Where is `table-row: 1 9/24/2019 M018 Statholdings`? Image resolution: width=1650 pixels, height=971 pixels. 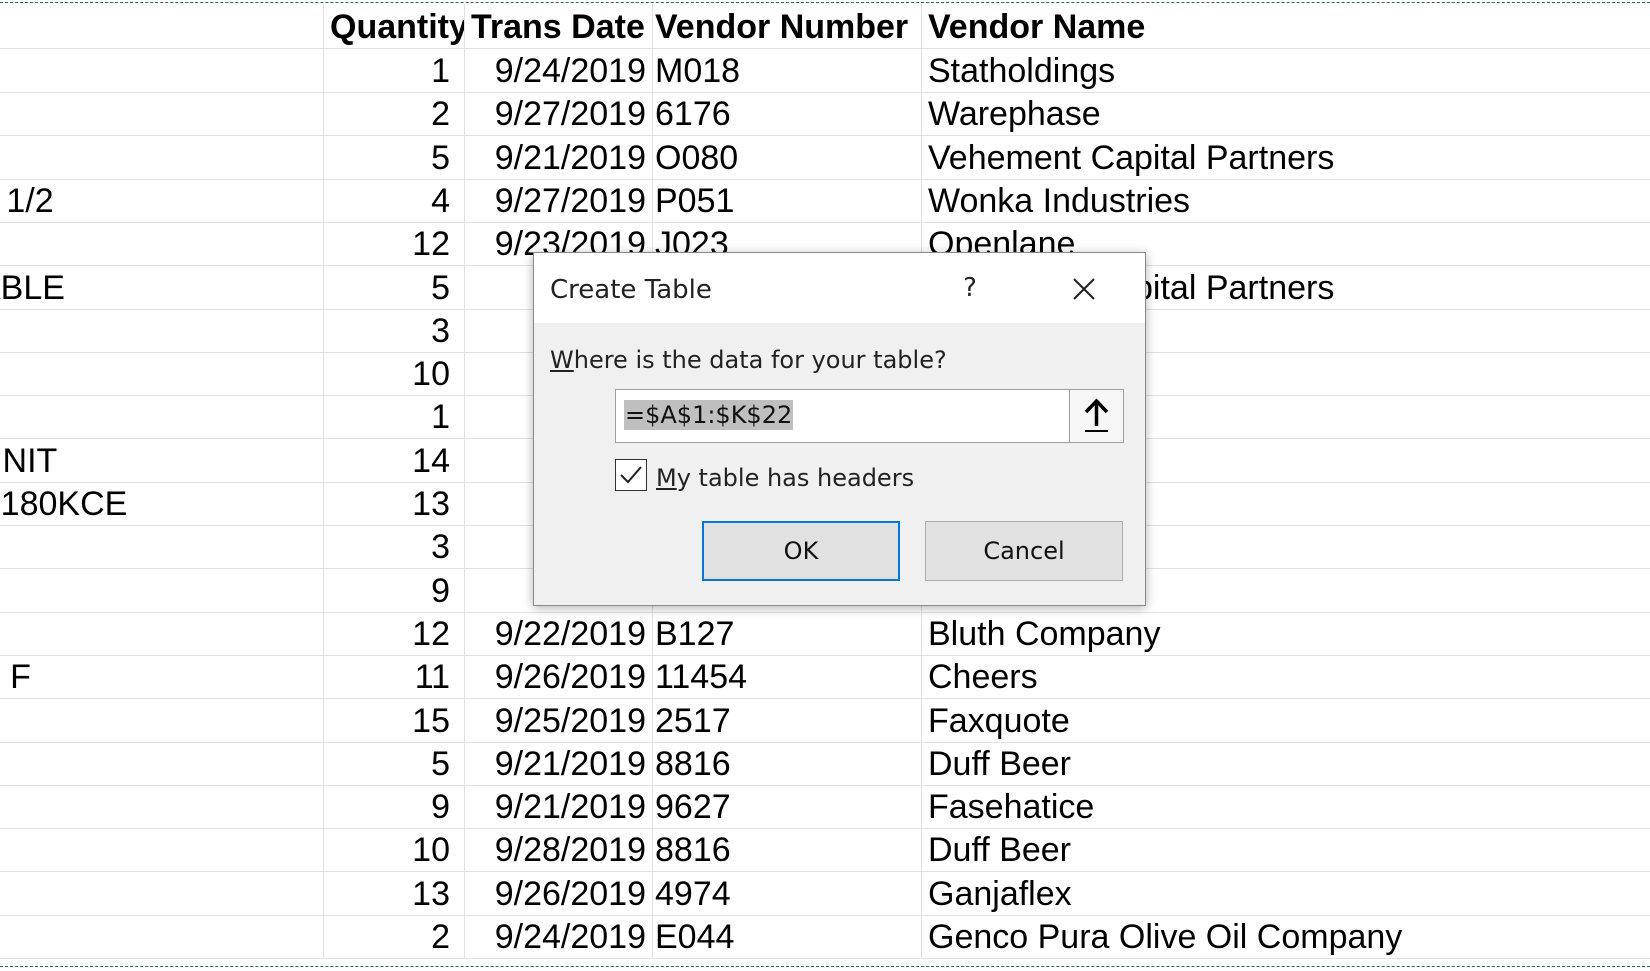
table-row: 1 9/24/2019 M018 Statholdings is located at coordinates (825, 70).